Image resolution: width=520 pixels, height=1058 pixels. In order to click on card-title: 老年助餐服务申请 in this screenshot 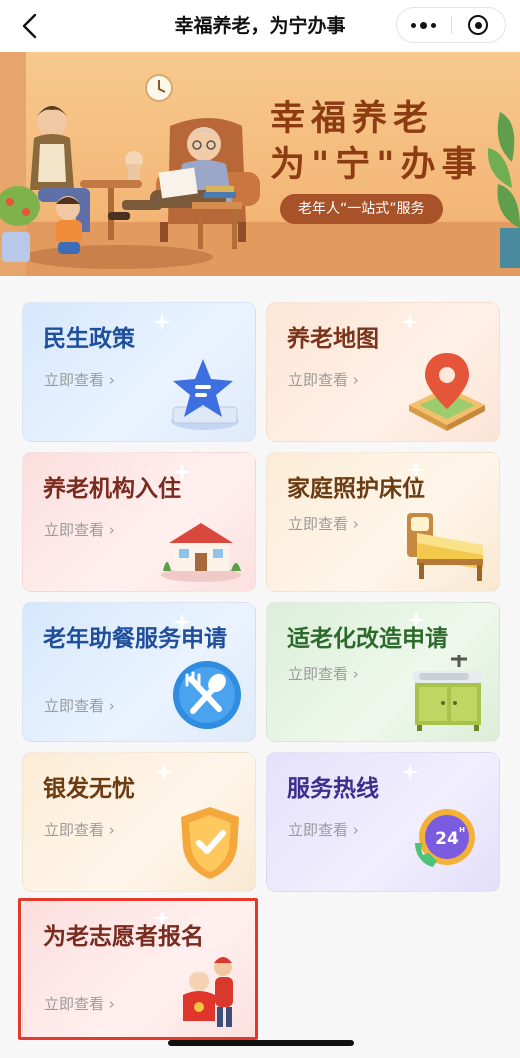, I will do `click(135, 639)`.